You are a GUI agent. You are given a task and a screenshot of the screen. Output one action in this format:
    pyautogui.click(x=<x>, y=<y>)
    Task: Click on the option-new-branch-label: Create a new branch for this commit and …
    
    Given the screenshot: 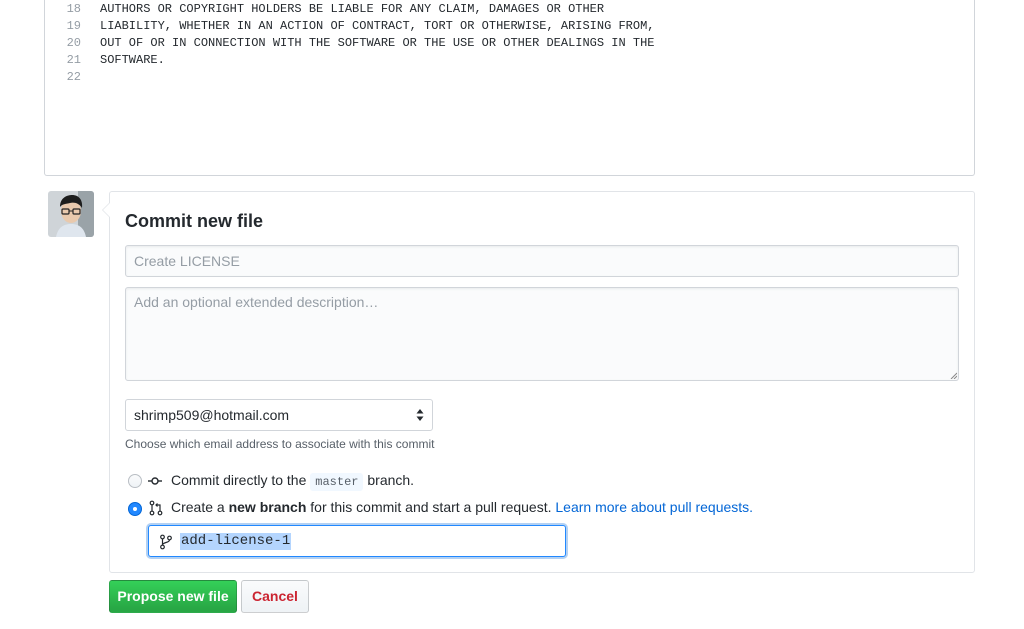 What is the action you would take?
    pyautogui.click(x=462, y=507)
    